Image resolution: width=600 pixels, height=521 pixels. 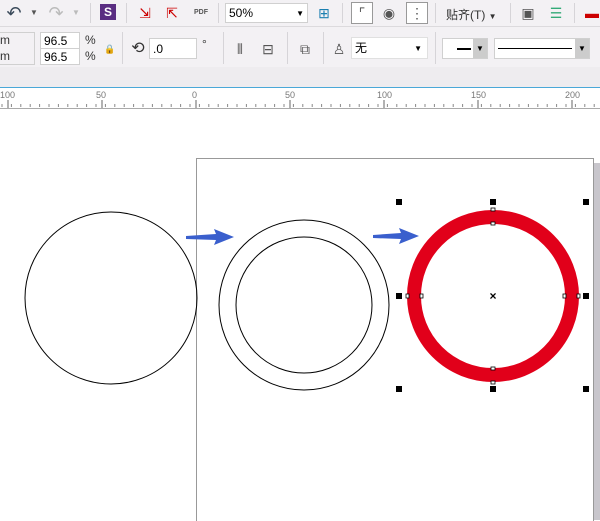 I want to click on rotate-icon: ⟲, so click(x=138, y=48).